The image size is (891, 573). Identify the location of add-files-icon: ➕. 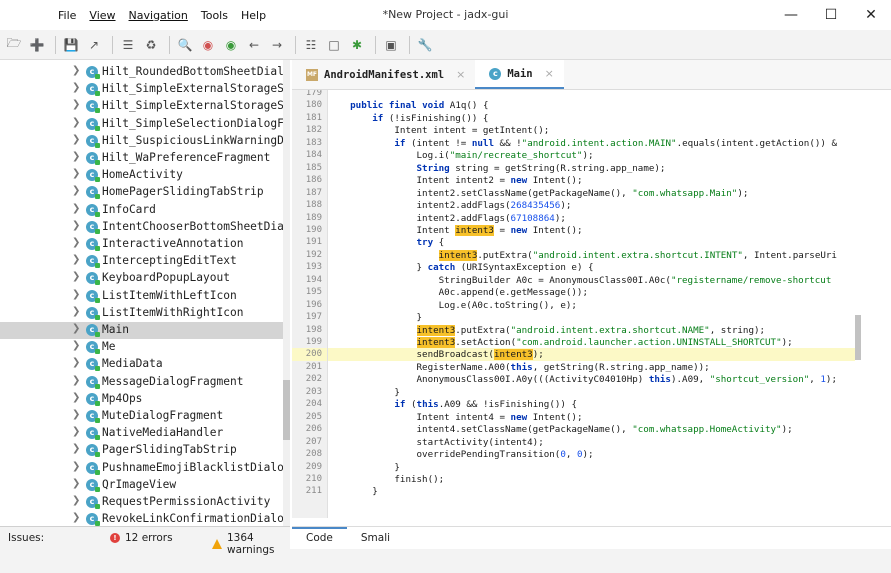
(37, 45).